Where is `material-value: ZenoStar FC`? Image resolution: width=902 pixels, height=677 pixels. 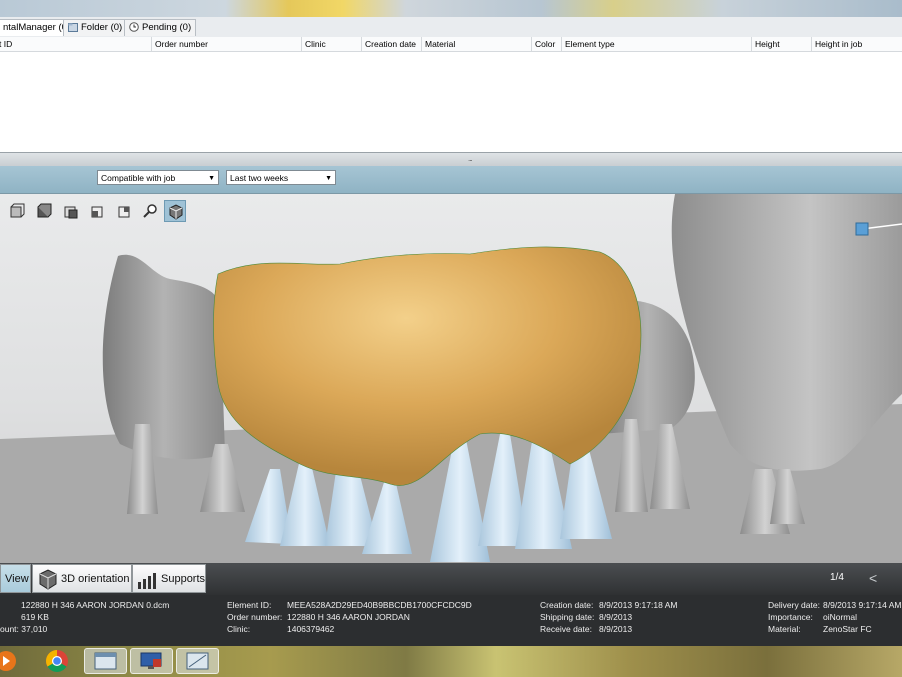
material-value: ZenoStar FC is located at coordinates (847, 629).